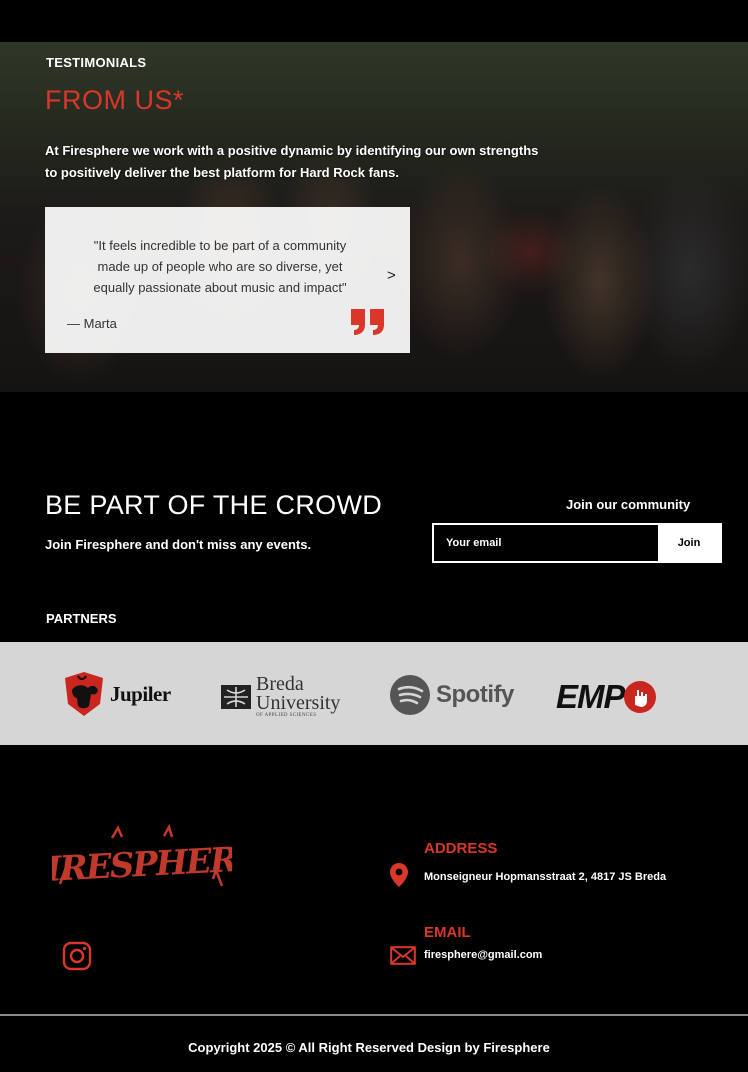 This screenshot has height=1072, width=748. I want to click on partner-emp: EMP, so click(606, 697).